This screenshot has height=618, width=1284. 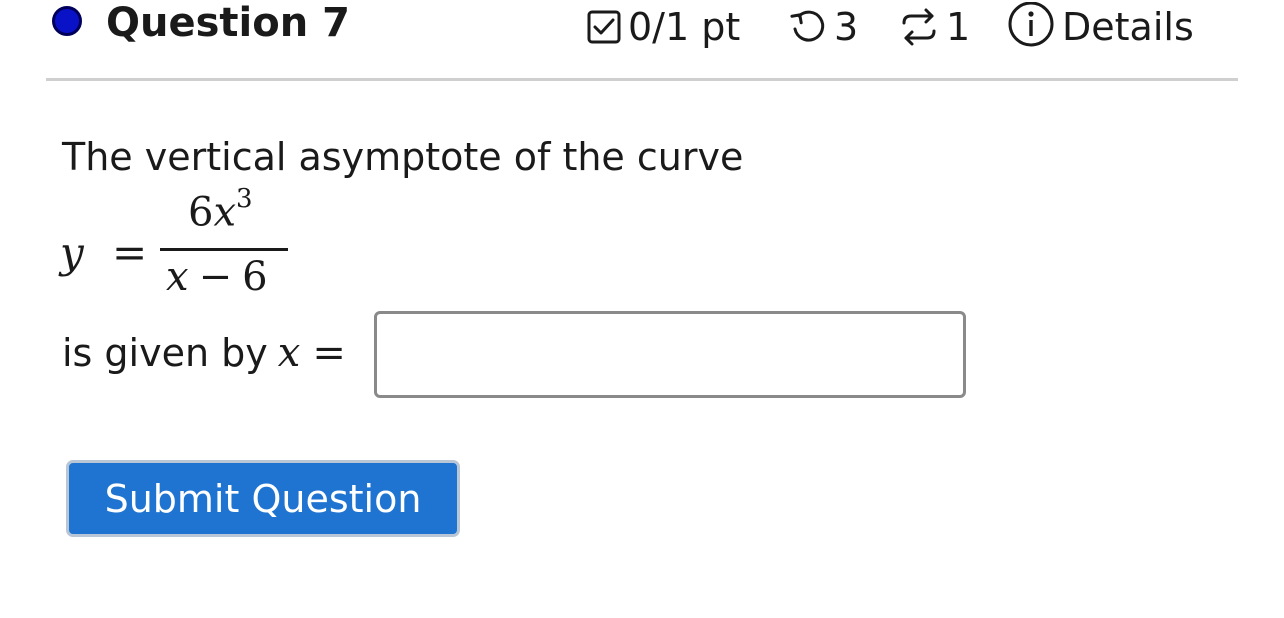 I want to click on question-header: Question 7 0/1 pt 3 1 Details, so click(x=642, y=30).